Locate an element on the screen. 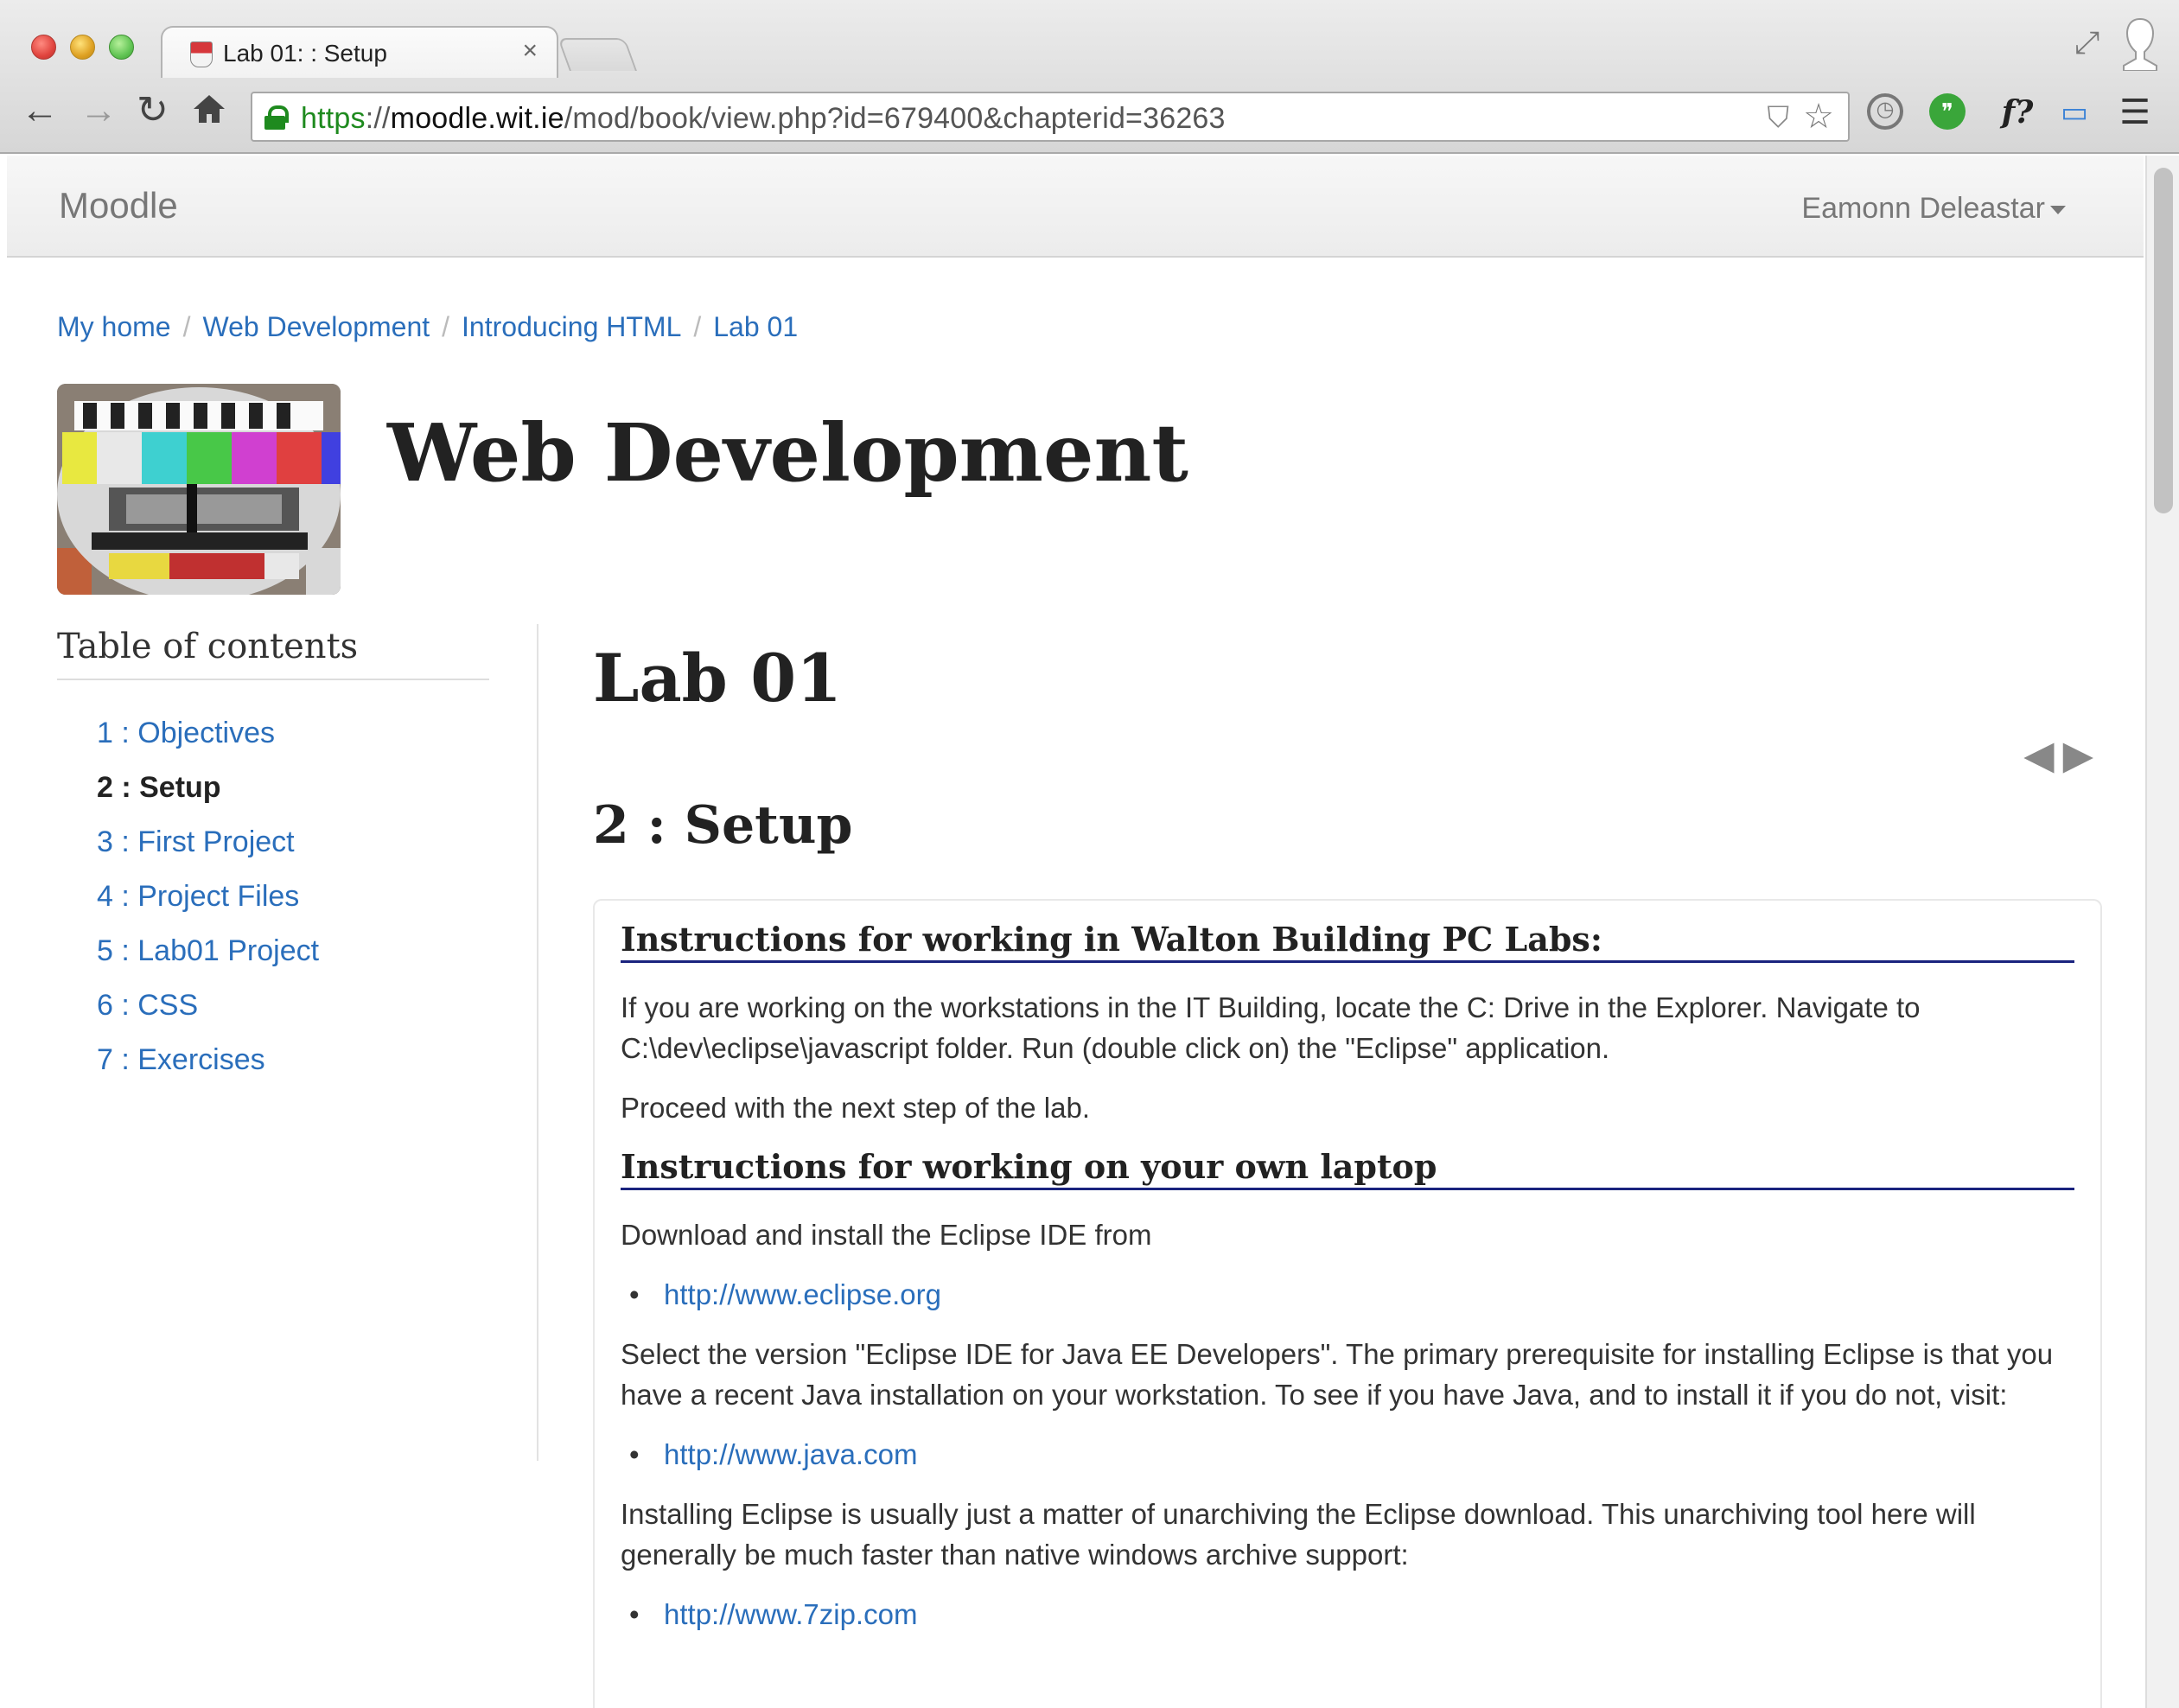  toc-link-project-files: 4 : Project Files is located at coordinates (198, 896).